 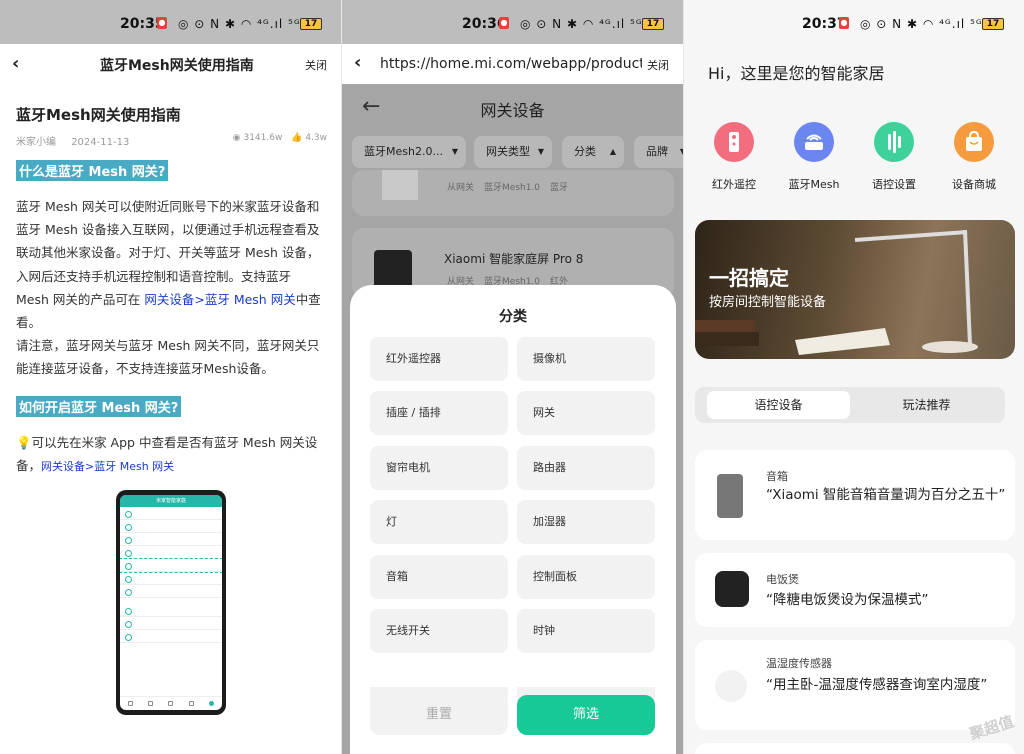 I want to click on article-heading: 蓝牙Mesh网关使用指南, so click(x=98, y=115).